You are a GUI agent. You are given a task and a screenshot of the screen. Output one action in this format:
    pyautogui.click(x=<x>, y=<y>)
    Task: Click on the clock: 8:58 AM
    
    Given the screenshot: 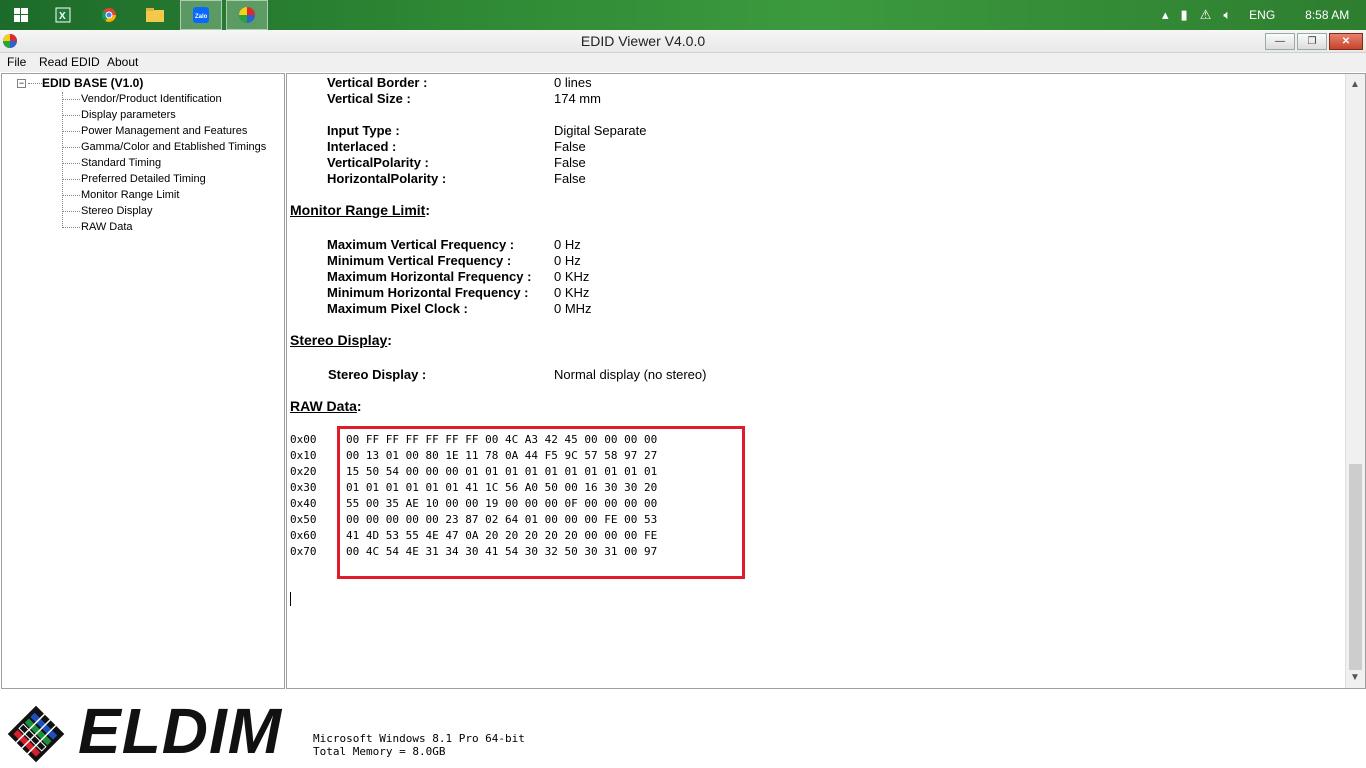 What is the action you would take?
    pyautogui.click(x=1327, y=15)
    